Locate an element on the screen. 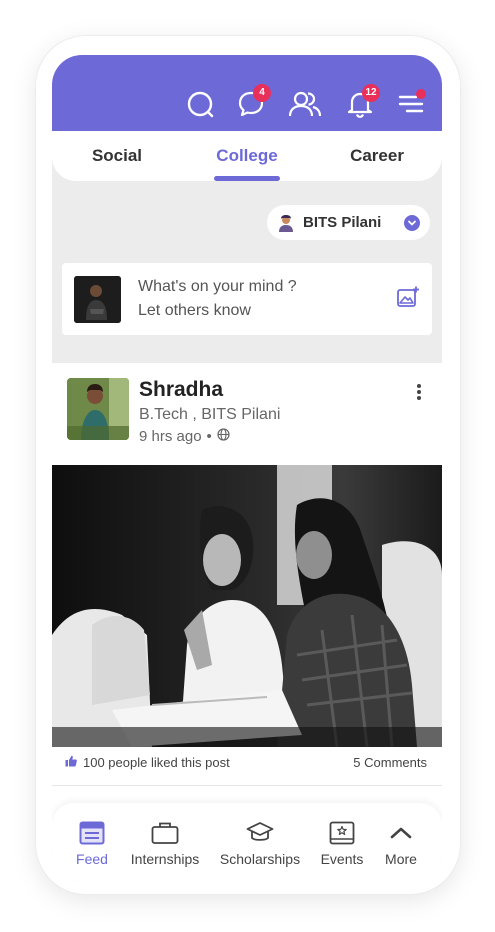  composer-prompt-line2: Let others know is located at coordinates (194, 310).